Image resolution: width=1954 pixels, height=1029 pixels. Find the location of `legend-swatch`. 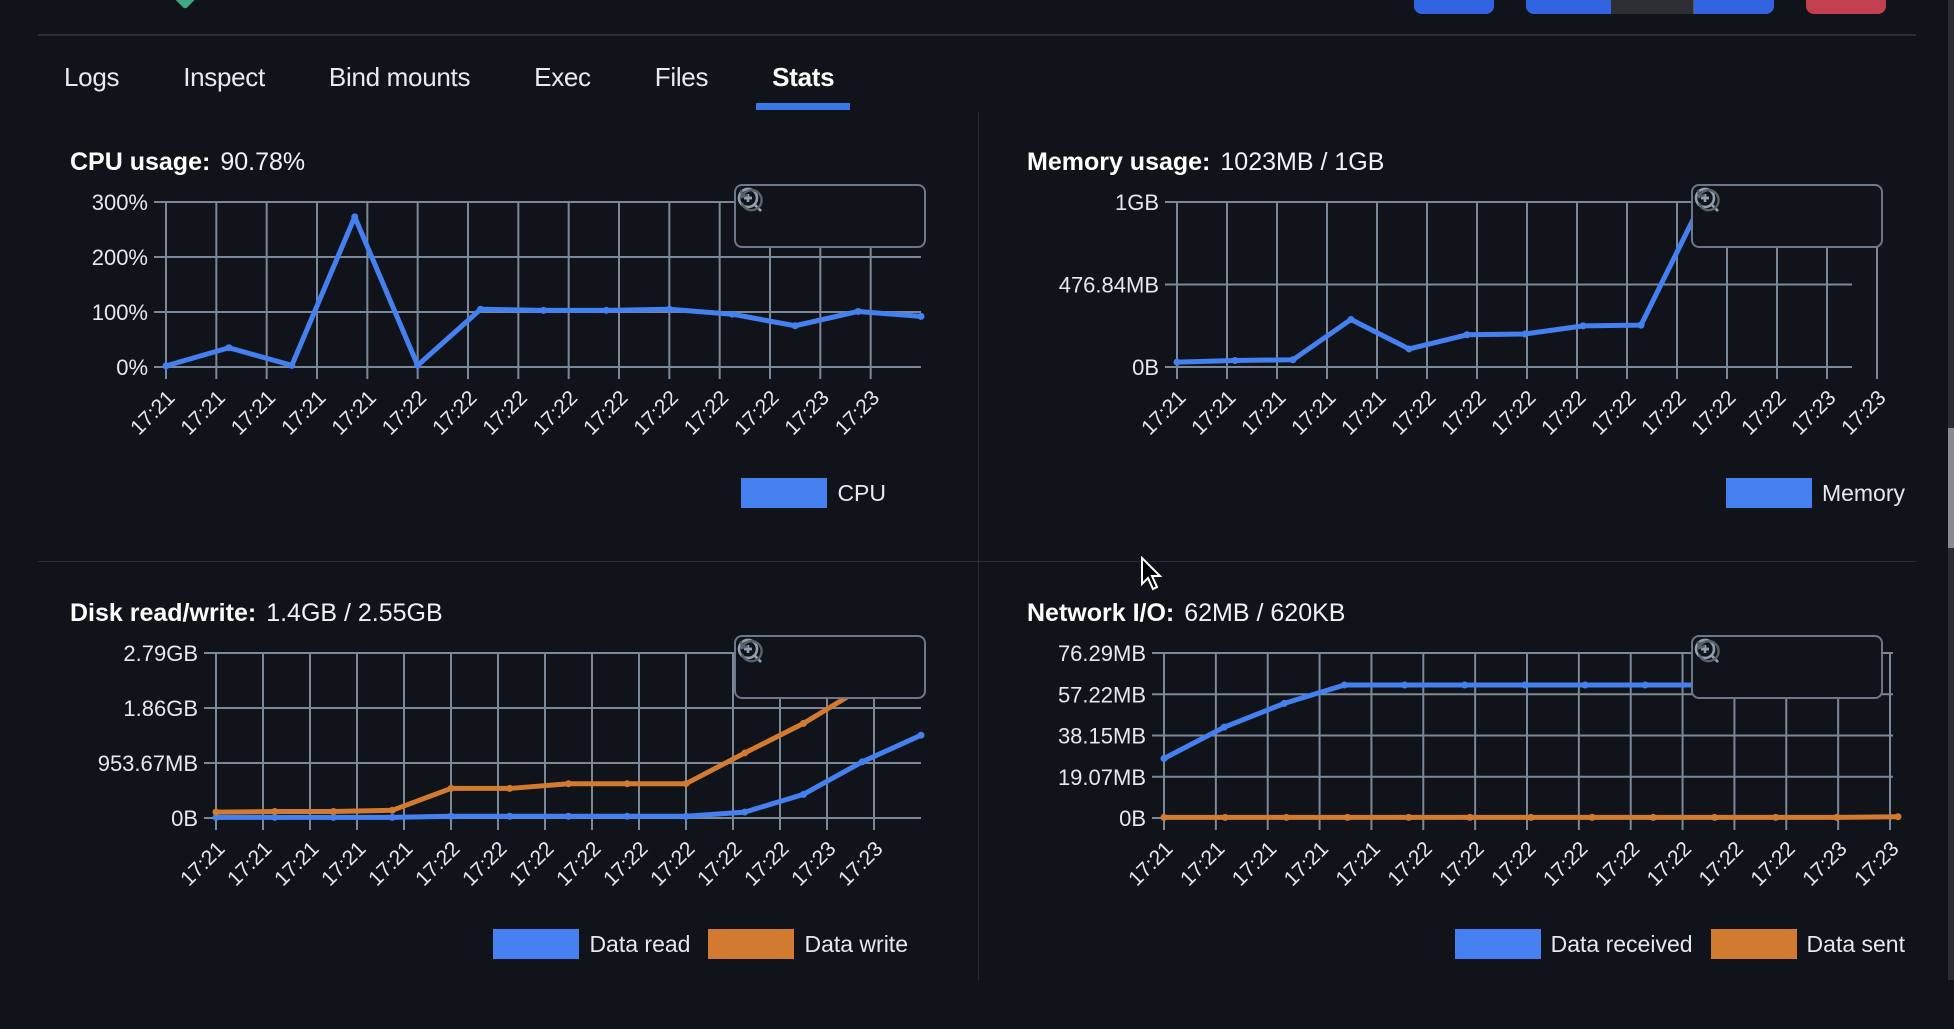

legend-swatch is located at coordinates (784, 493).